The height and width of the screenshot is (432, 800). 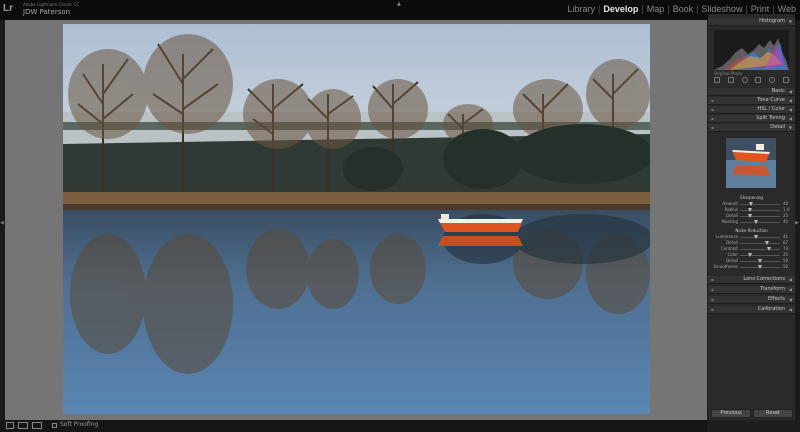 What do you see at coordinates (79, 424) in the screenshot?
I see `soft-proofing-label: Soft Proofing` at bounding box center [79, 424].